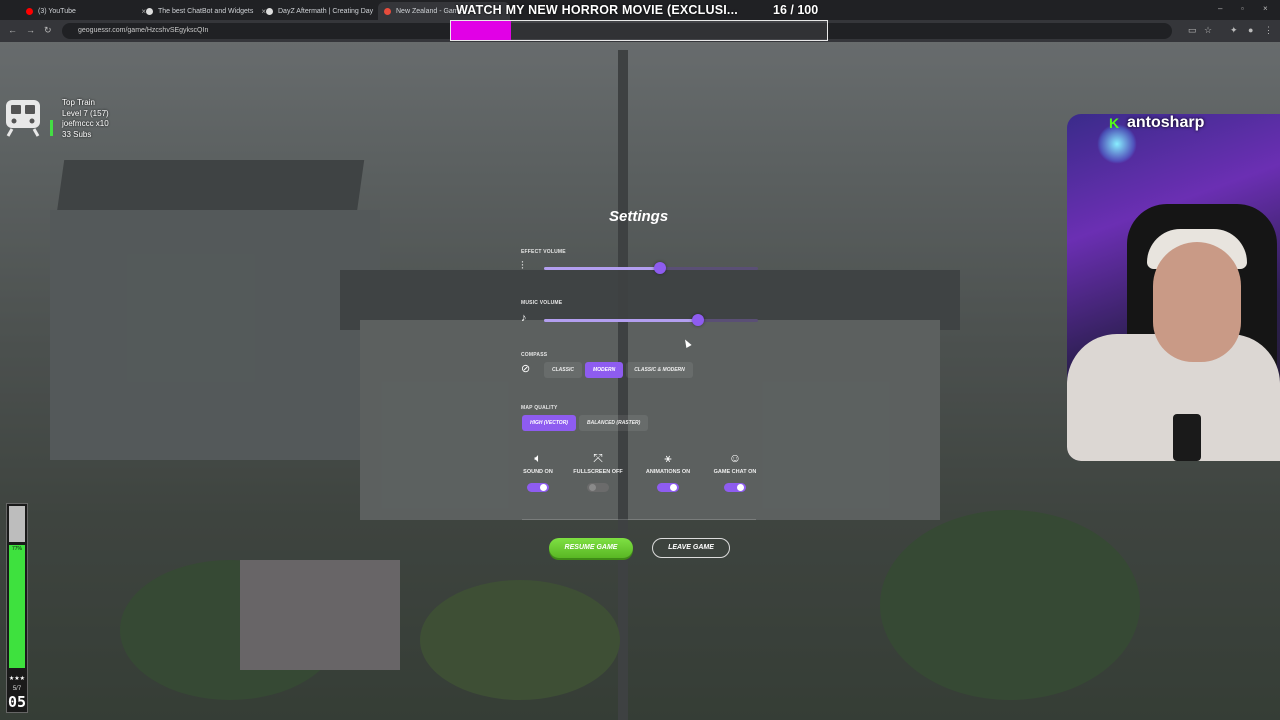  Describe the element at coordinates (563, 370) in the screenshot. I see `compass-option-classic: CLASSIC` at that location.